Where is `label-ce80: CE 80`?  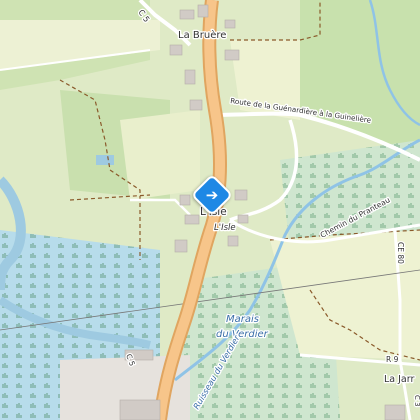
label-ce80: CE 80 is located at coordinates (400, 253).